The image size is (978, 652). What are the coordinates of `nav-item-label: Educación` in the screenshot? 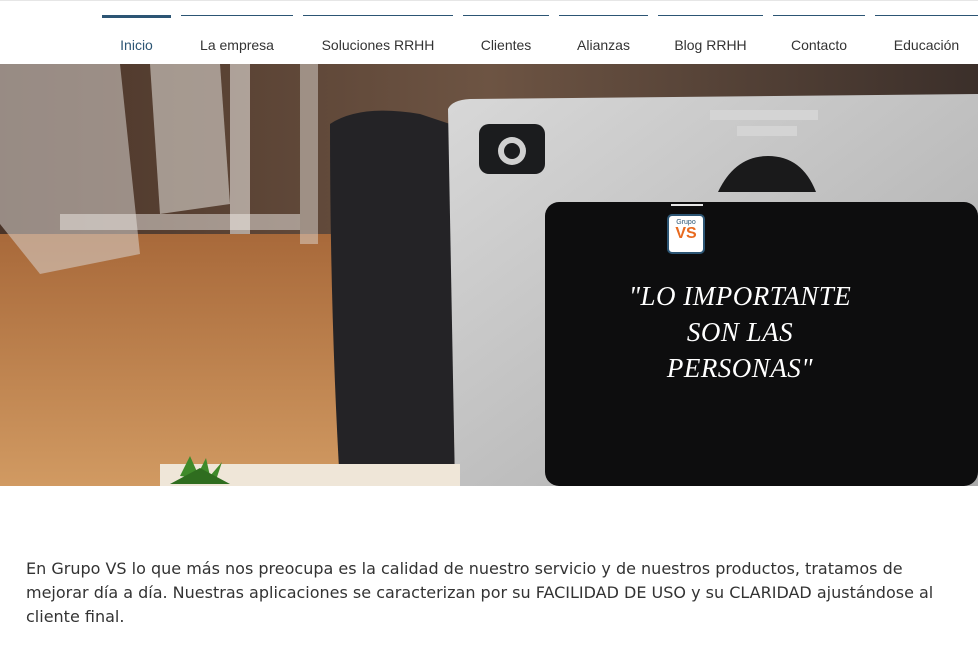 It's located at (926, 45).